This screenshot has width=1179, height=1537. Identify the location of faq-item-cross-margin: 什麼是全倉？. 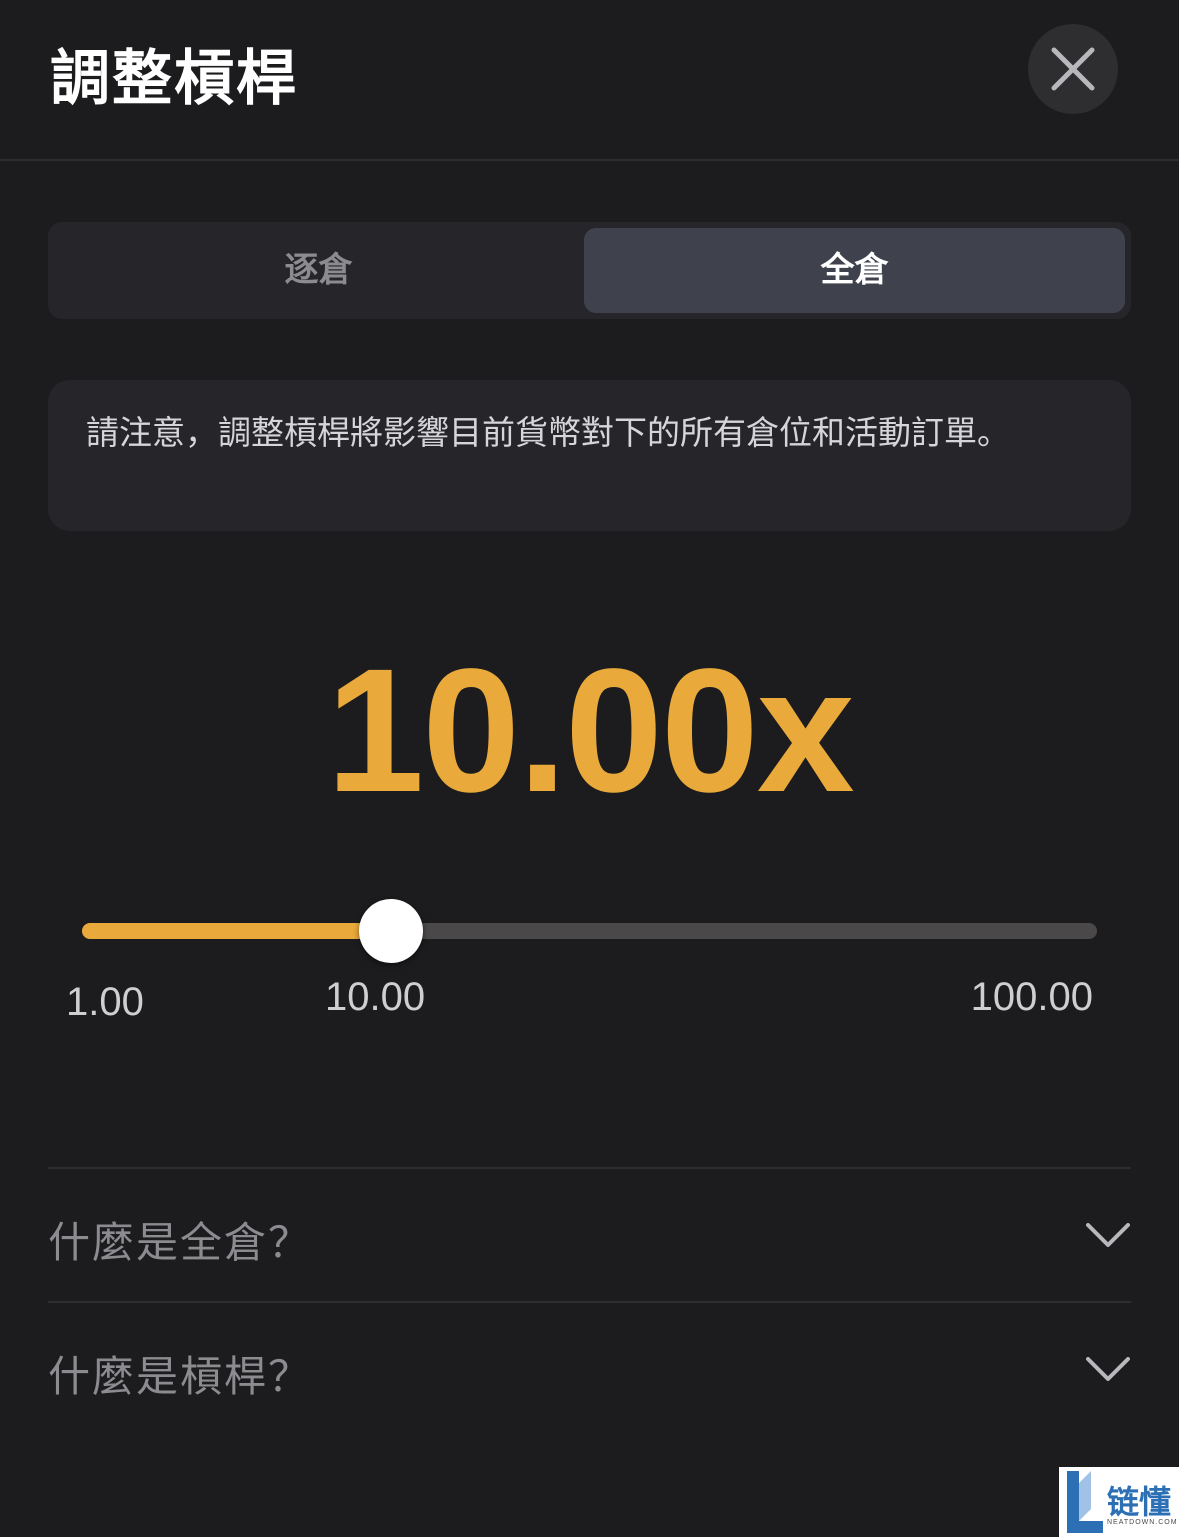
(589, 1235).